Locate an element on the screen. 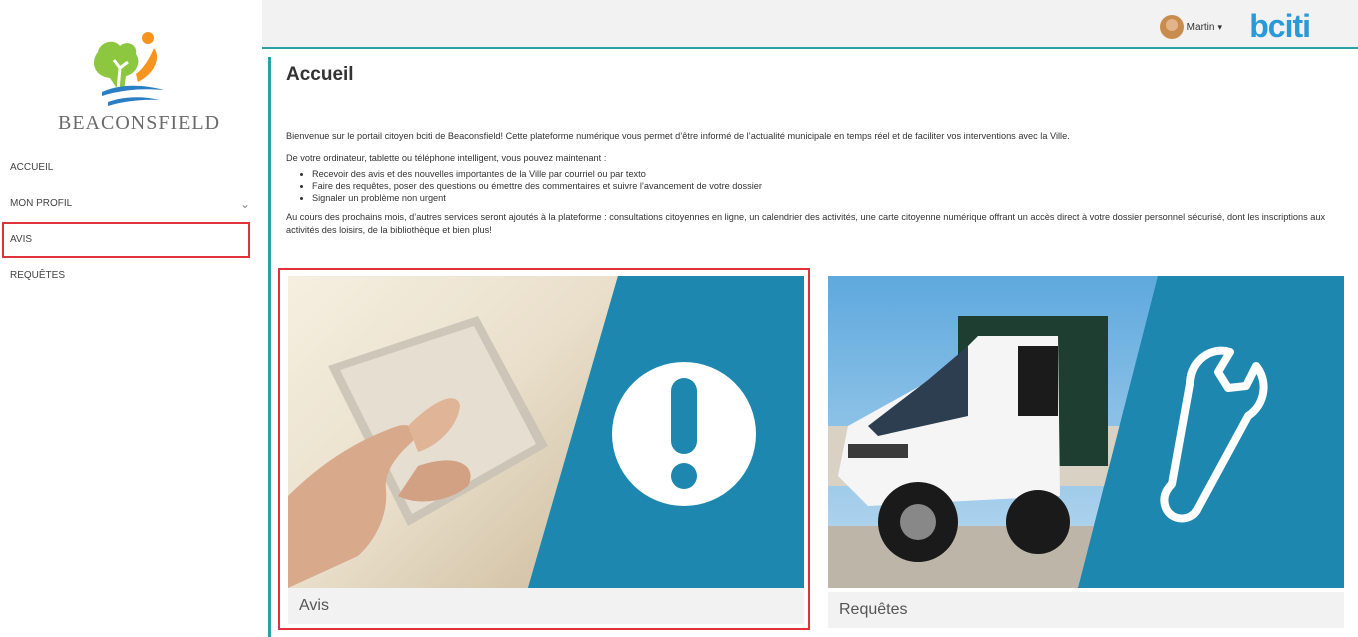 This screenshot has width=1358, height=637. sidebar-item-mon-profil: MON PROFIL ⌄ is located at coordinates (131, 204).